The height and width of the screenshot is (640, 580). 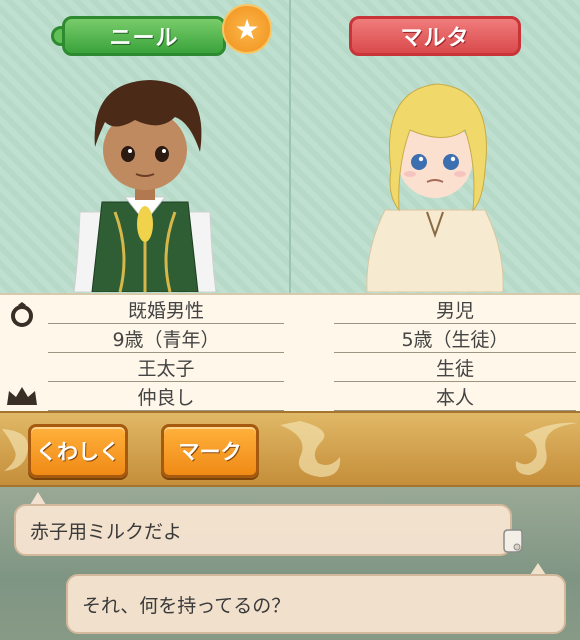 What do you see at coordinates (455, 339) in the screenshot?
I see `age-right: 5歳（生徒）` at bounding box center [455, 339].